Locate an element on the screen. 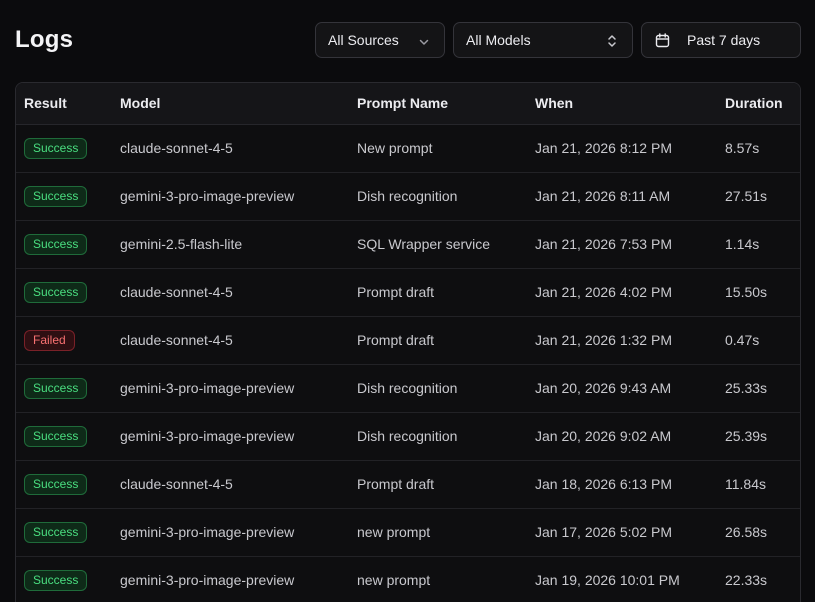 The image size is (815, 602). calendar-icon is located at coordinates (662, 40).